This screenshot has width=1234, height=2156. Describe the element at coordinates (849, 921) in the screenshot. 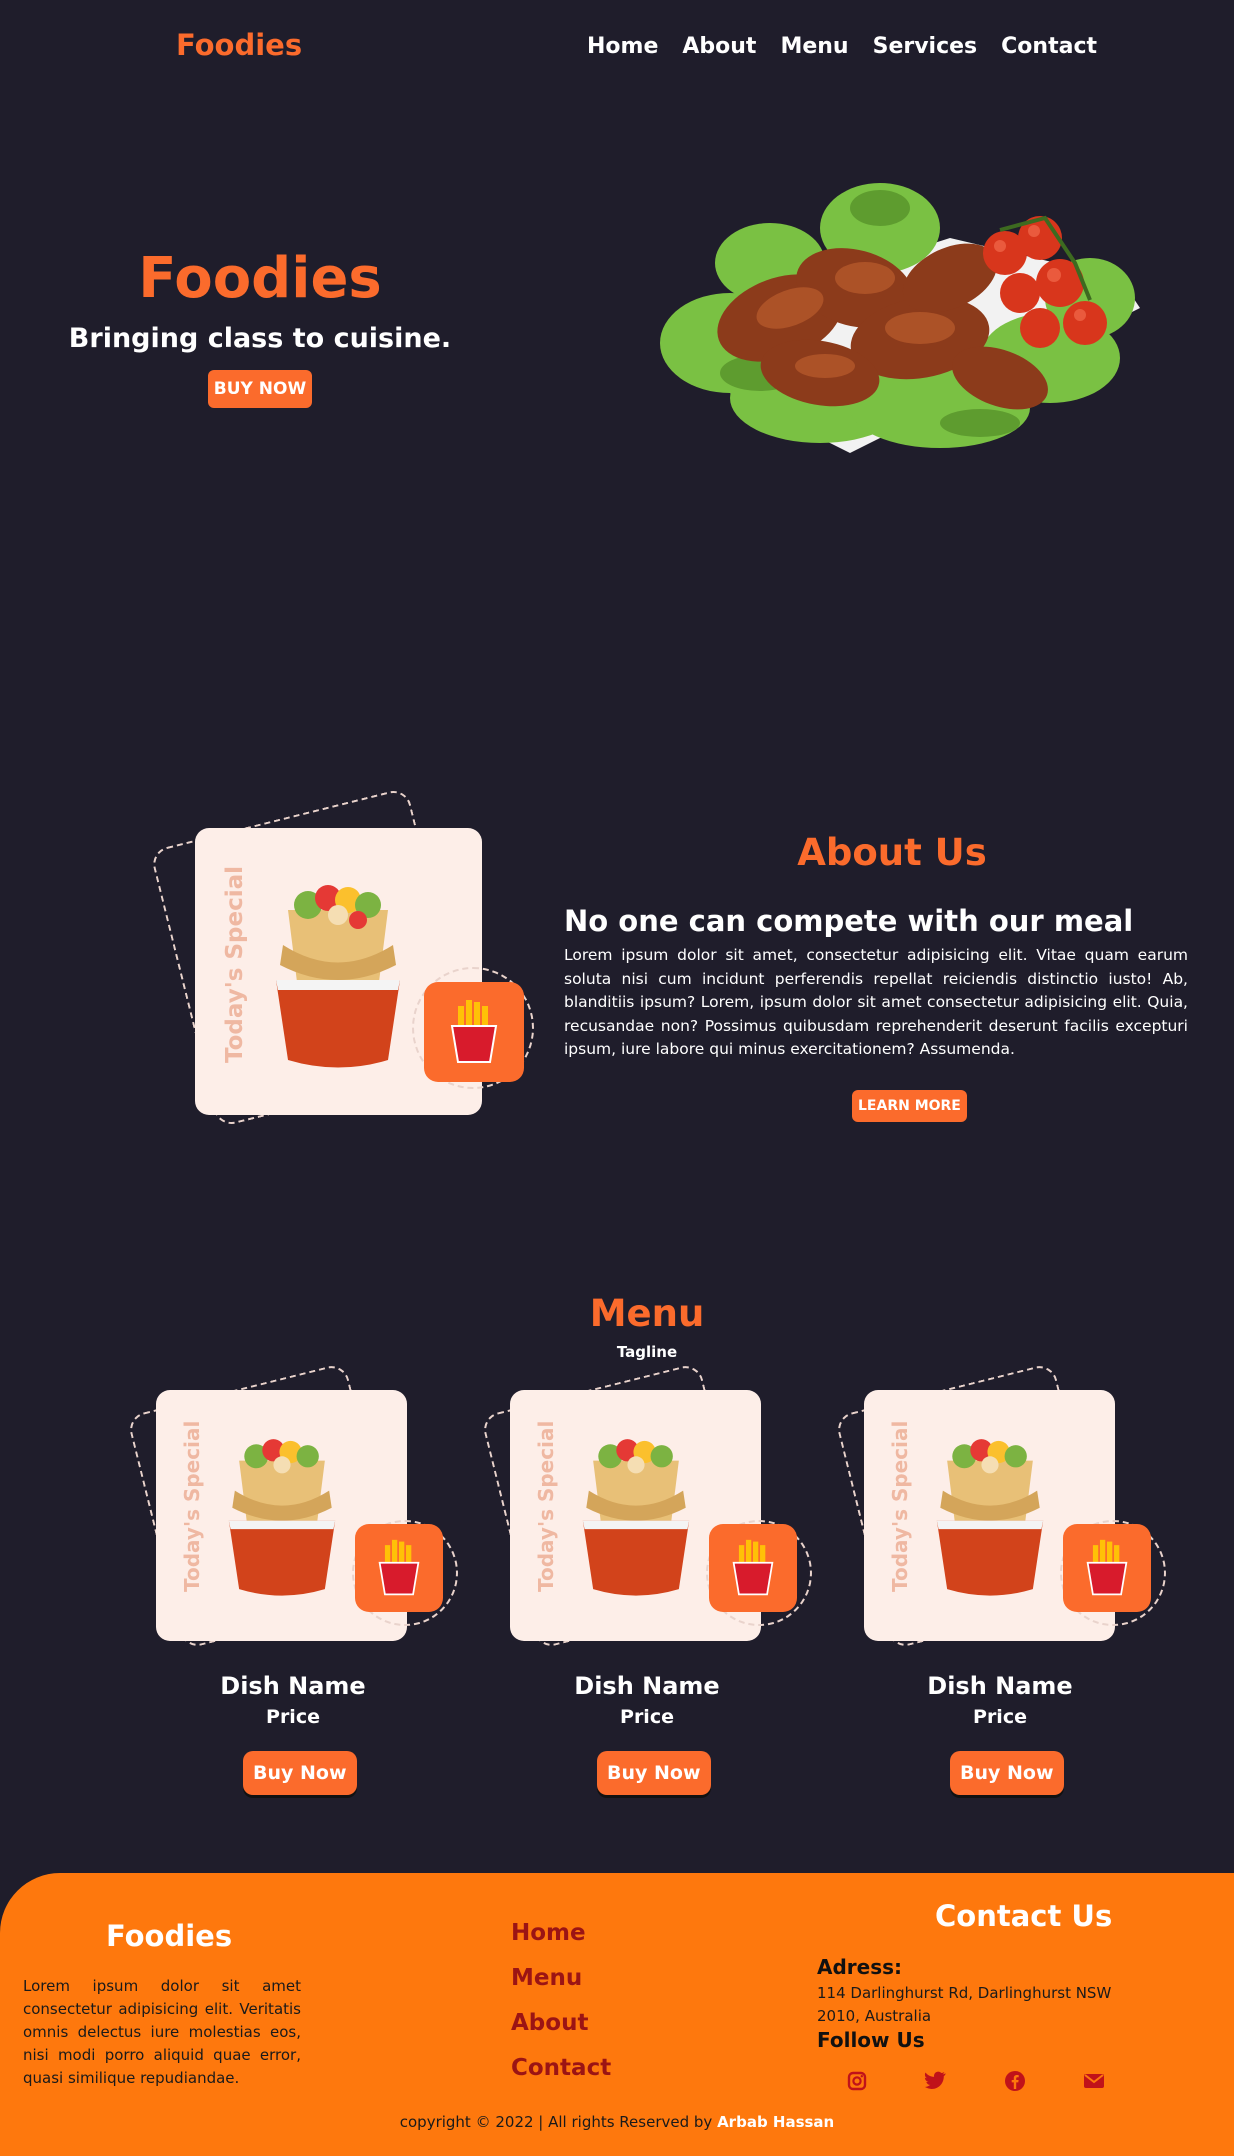

I see `about-heading: No one can compete with our meal` at that location.